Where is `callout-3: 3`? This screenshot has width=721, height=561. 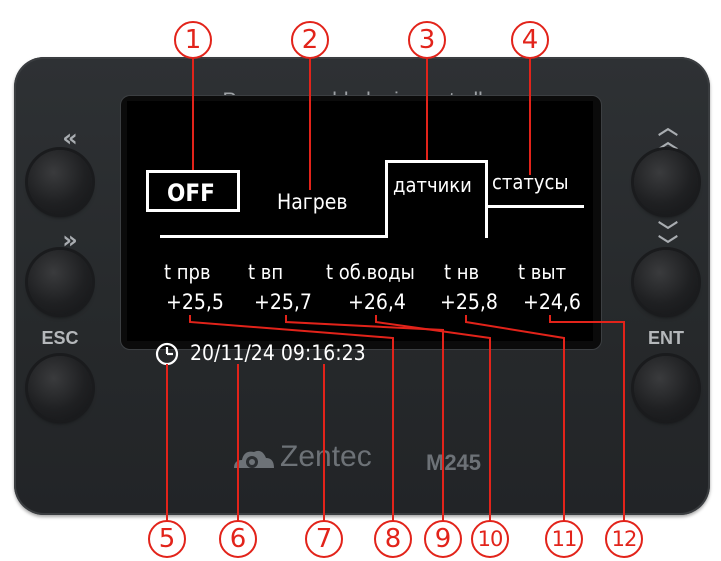 callout-3: 3 is located at coordinates (427, 40).